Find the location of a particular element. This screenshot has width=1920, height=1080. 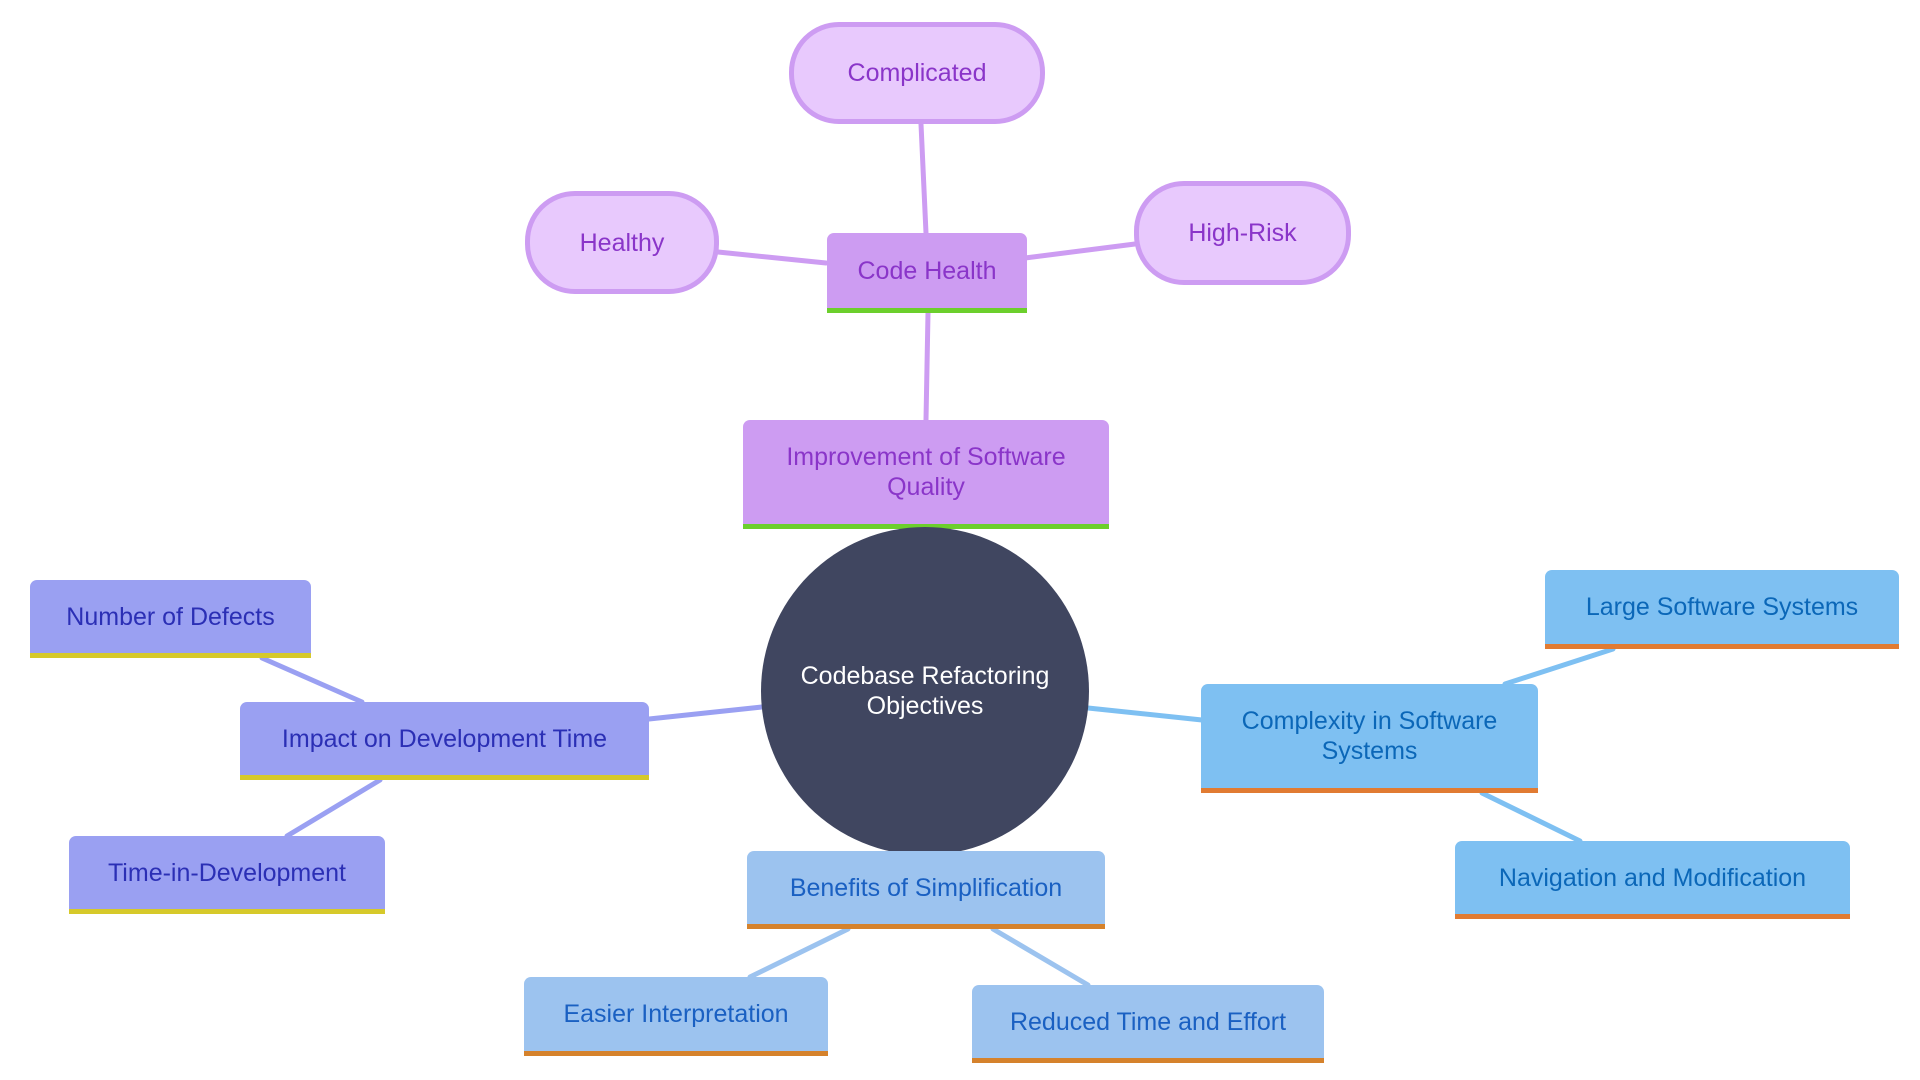

leaf-healthy: Healthy is located at coordinates (622, 242).